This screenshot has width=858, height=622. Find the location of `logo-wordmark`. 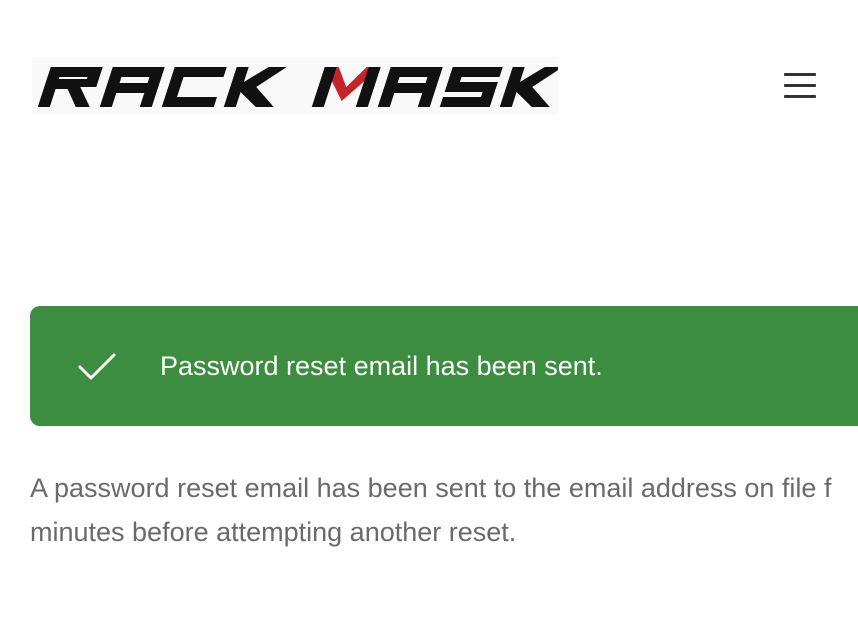

logo-wordmark is located at coordinates (297, 87).